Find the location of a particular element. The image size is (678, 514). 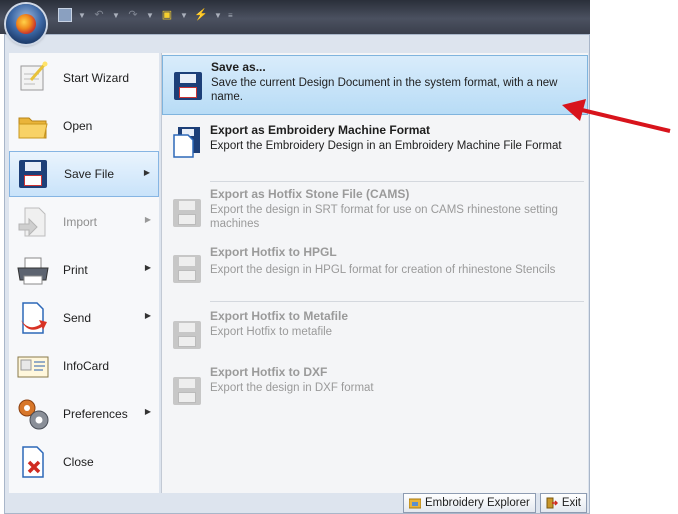

menu-item-print: Print ▶ is located at coordinates (84, 270).